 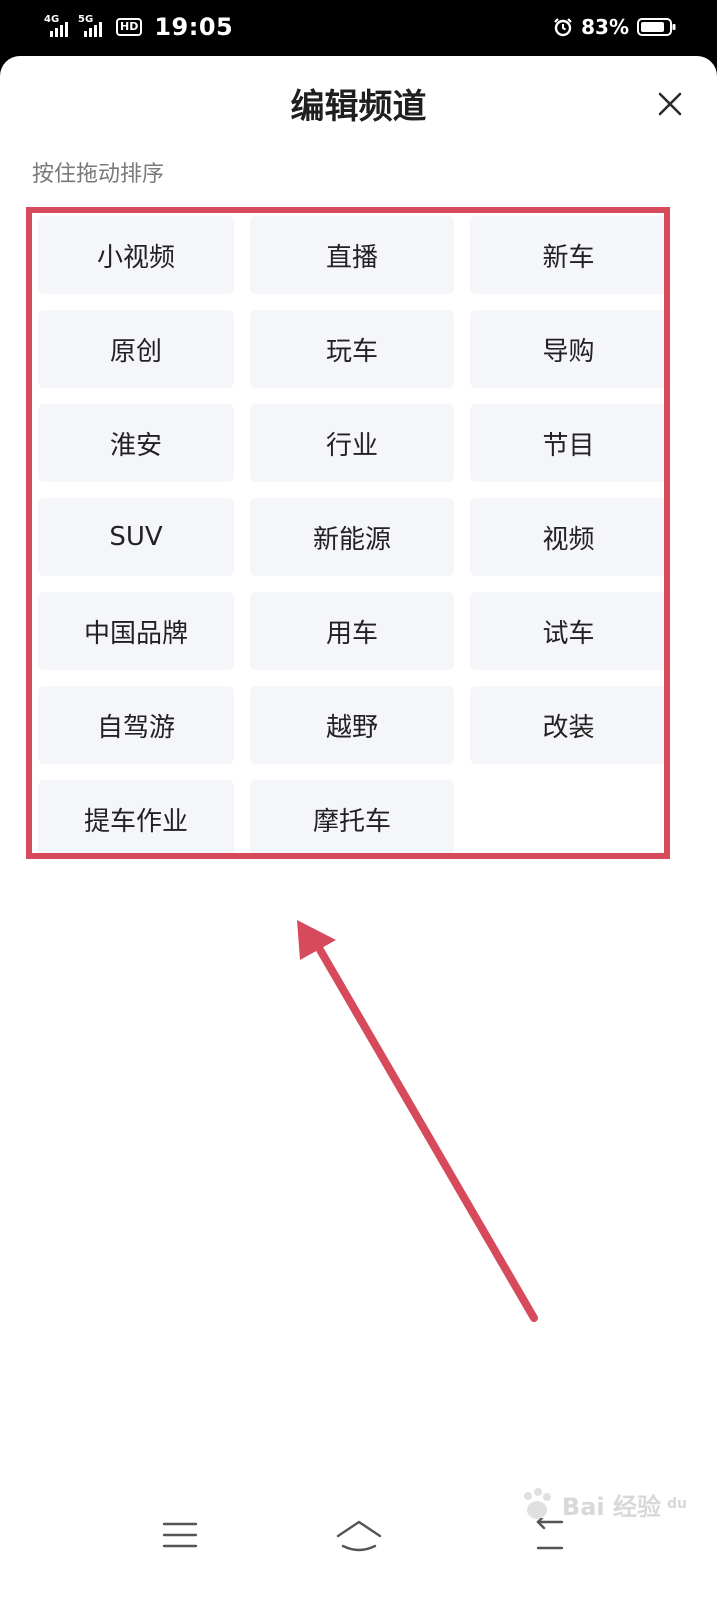 What do you see at coordinates (136, 631) in the screenshot?
I see `channel-chip: 中国品牌` at bounding box center [136, 631].